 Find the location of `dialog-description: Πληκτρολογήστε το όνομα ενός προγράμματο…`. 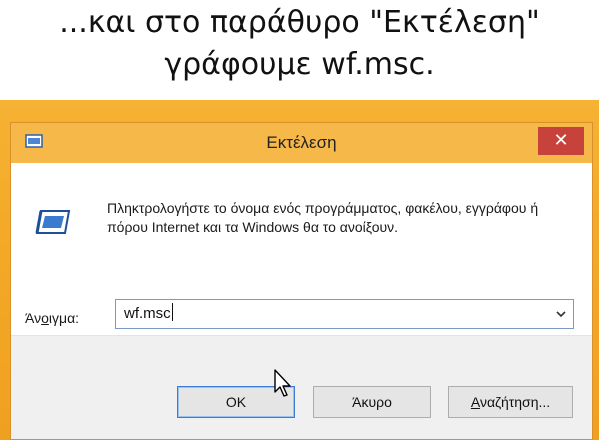

dialog-description: Πληκτρολογήστε το όνομα ενός προγράμματο… is located at coordinates (323, 217).